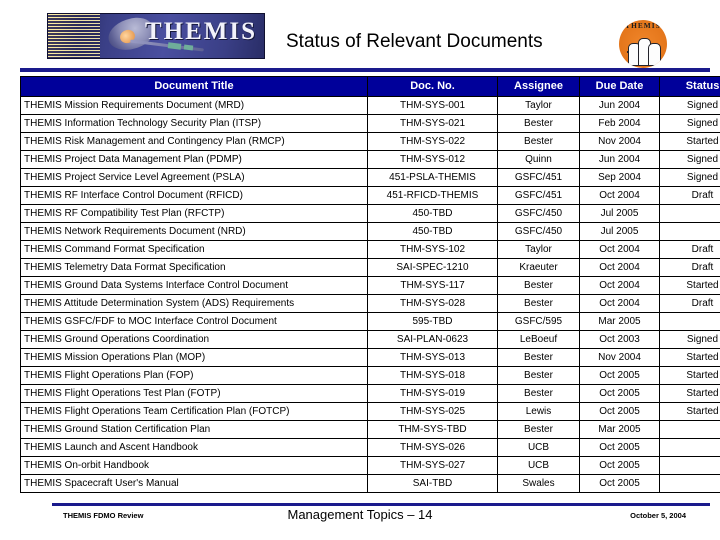 The image size is (720, 540). I want to click on cell-doc-no: THM-SYS-013, so click(432, 357).